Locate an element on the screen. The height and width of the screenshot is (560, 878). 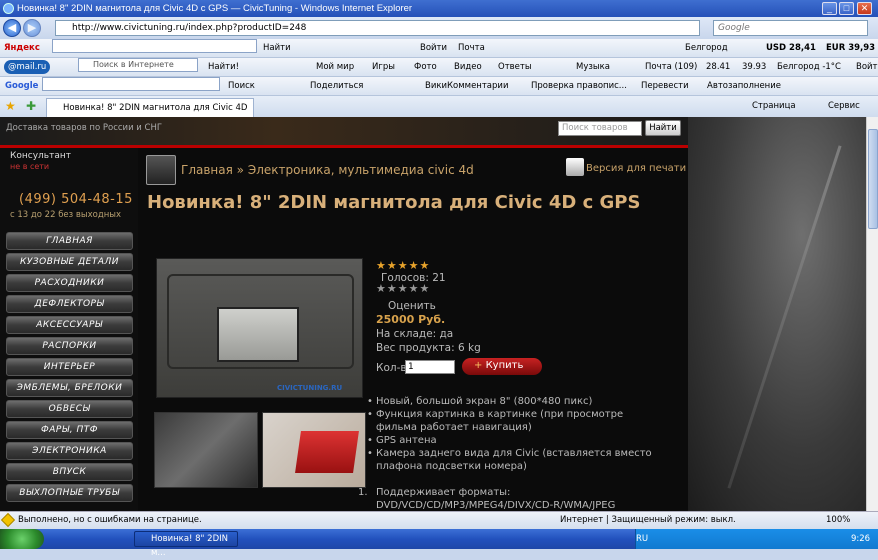
product-weight: Вес продукта: 6 kg is located at coordinates (428, 348).